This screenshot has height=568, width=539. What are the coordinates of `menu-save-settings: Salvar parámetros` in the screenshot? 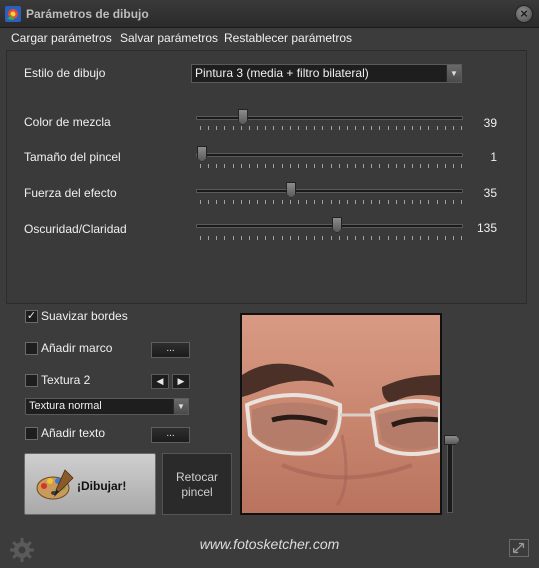 It's located at (169, 38).